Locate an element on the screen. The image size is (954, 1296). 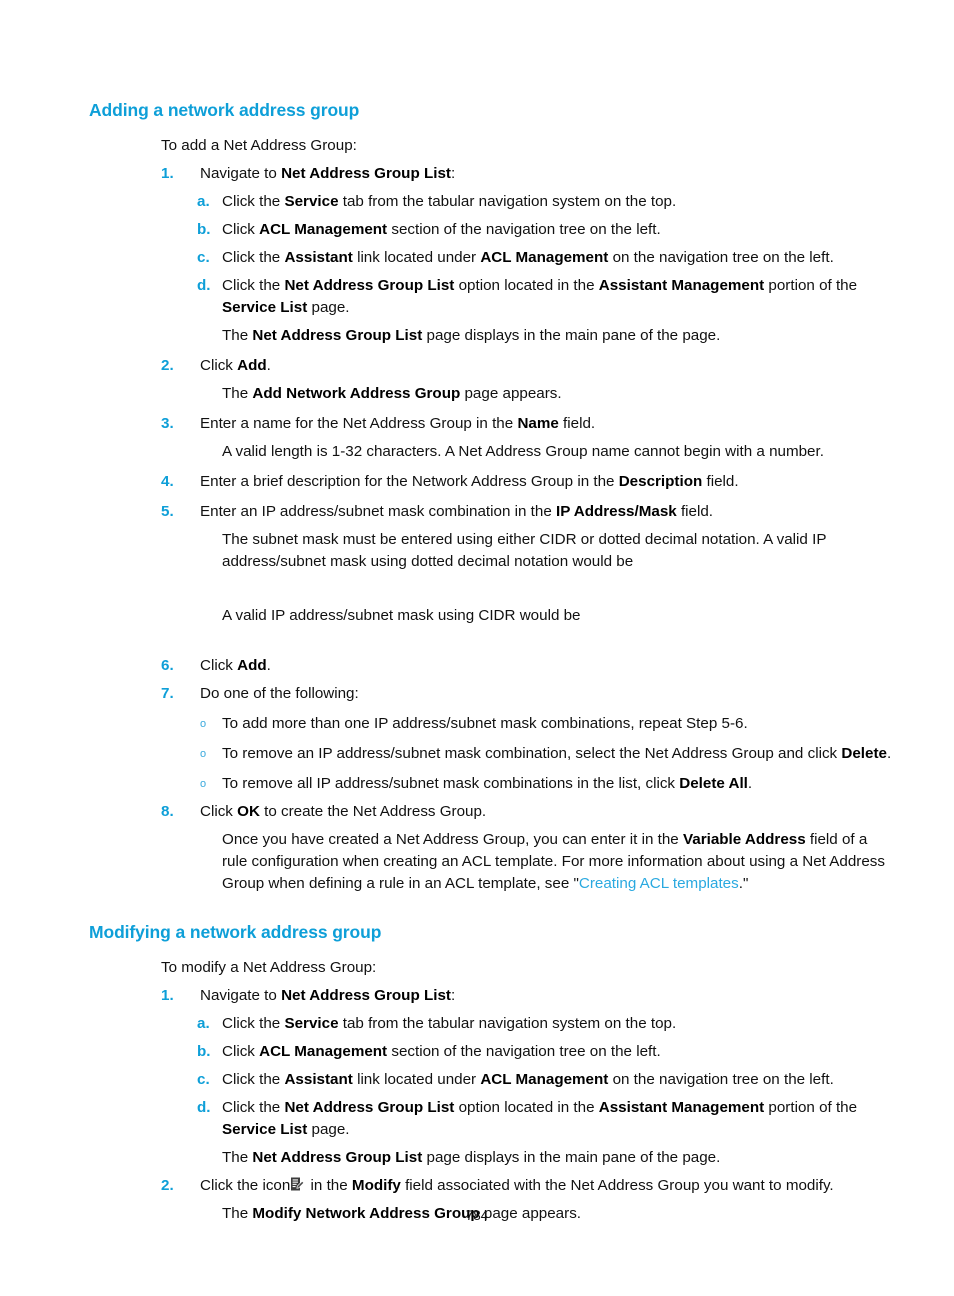
page-number-footer: 784 is located at coordinates (477, 1215).